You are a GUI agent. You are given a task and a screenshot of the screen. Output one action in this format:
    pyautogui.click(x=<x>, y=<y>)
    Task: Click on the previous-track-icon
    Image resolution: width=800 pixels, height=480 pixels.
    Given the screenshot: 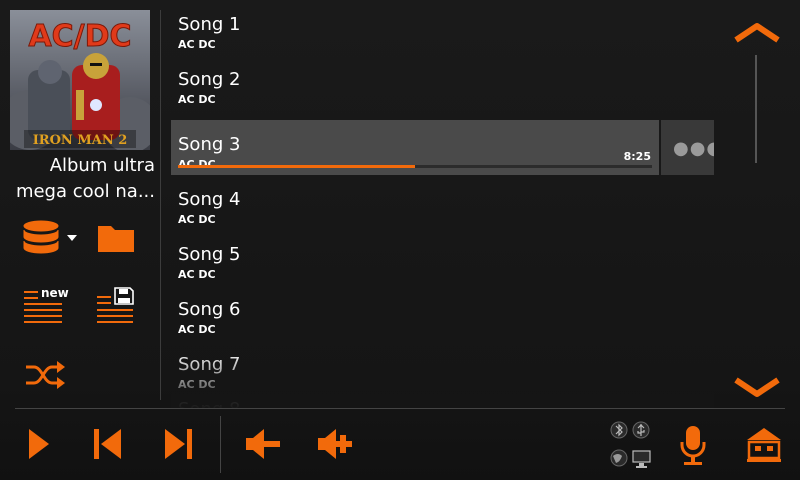 What is the action you would take?
    pyautogui.click(x=107, y=444)
    